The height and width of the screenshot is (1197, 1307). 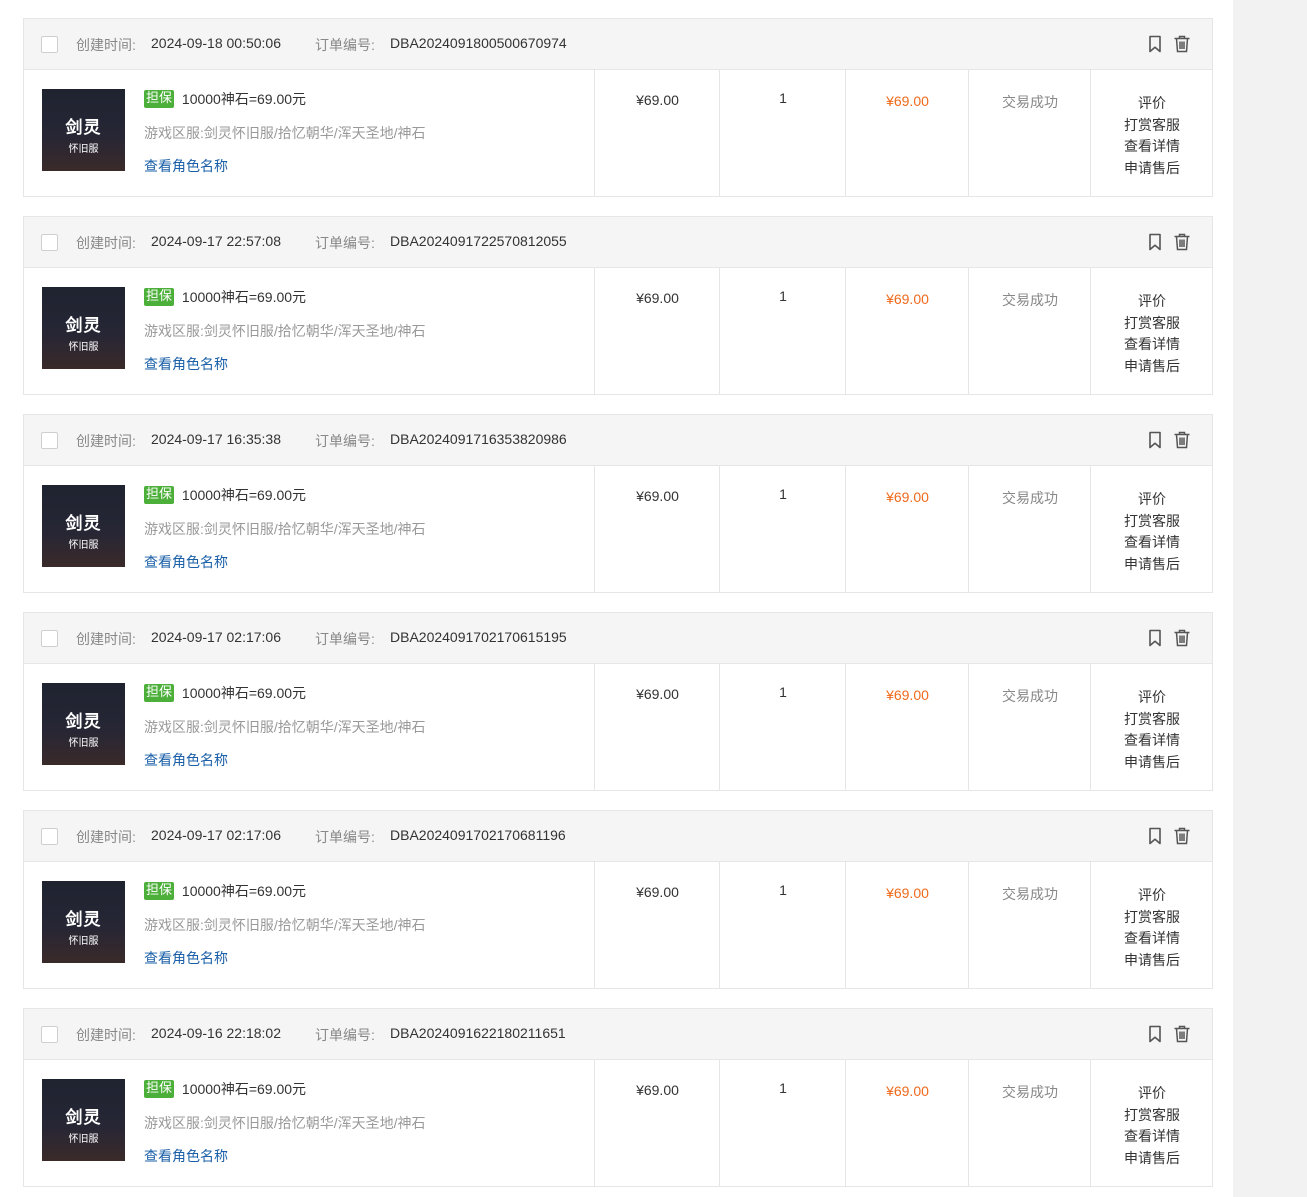 I want to click on guarantee-badge: 担保, so click(x=159, y=693).